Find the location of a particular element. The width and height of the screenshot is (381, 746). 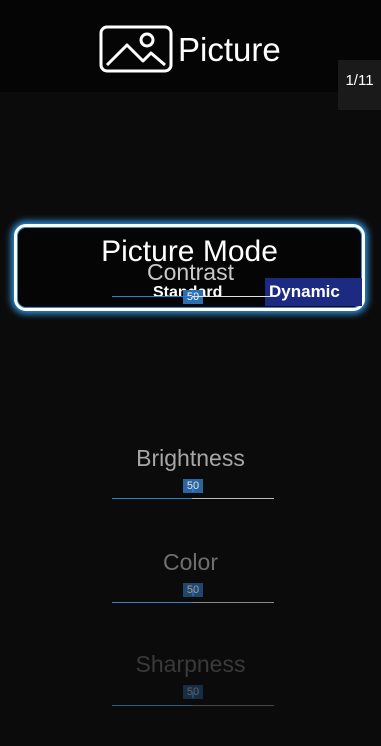

page-title: Picture is located at coordinates (229, 49).